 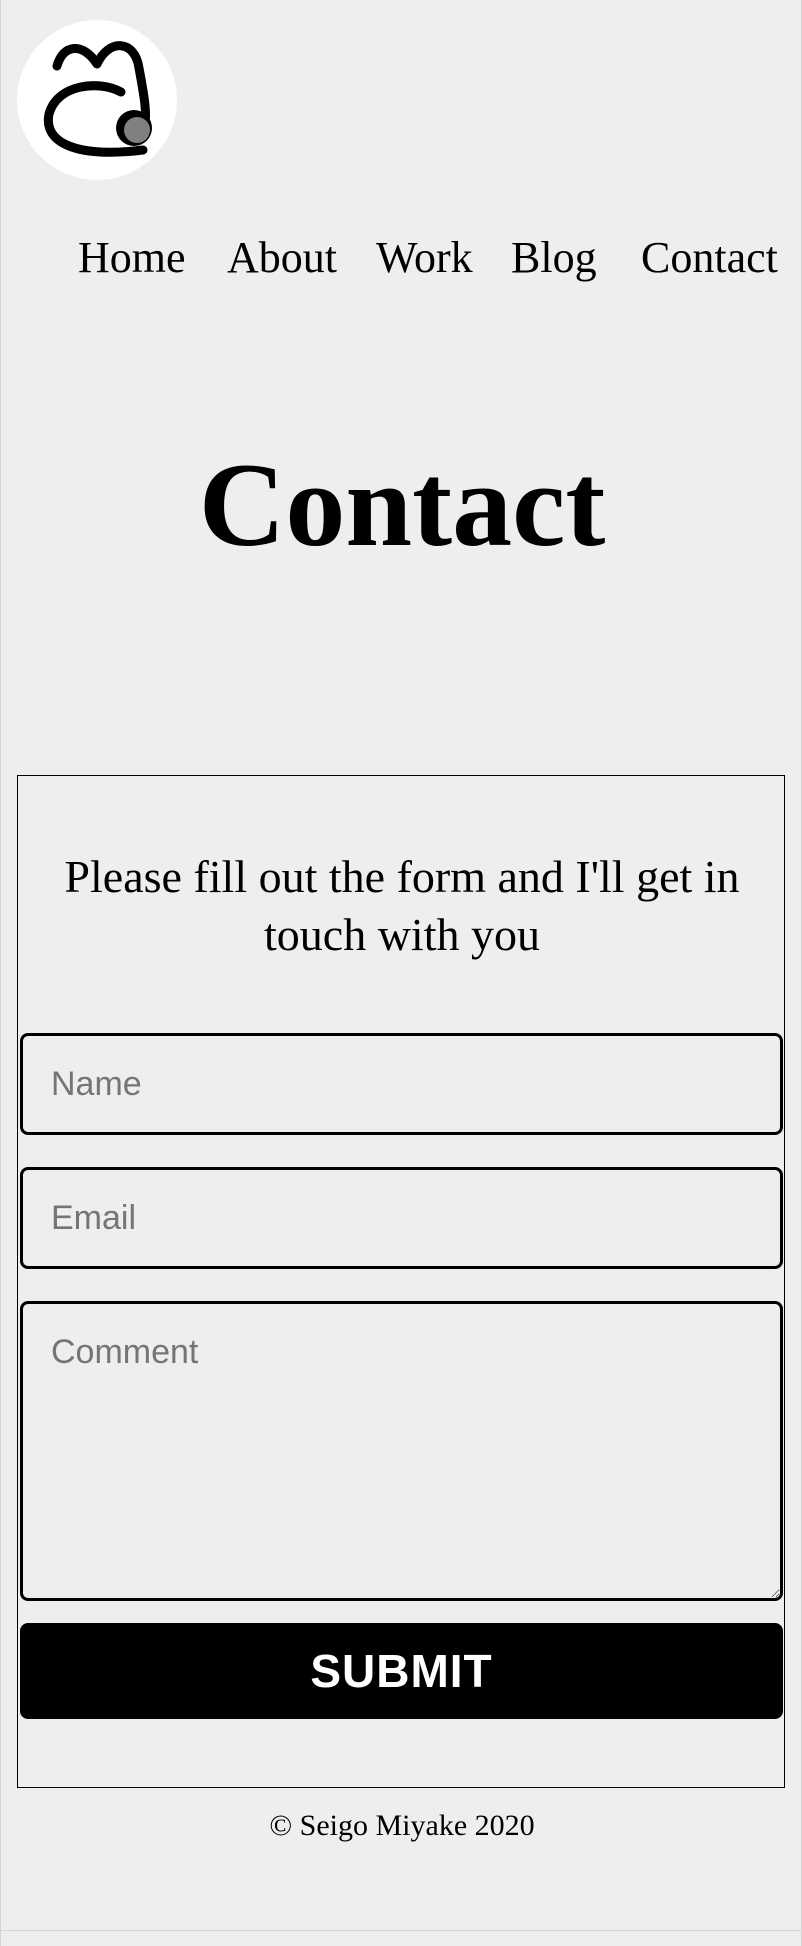 What do you see at coordinates (554, 258) in the screenshot?
I see `nav-link-blog: Blog` at bounding box center [554, 258].